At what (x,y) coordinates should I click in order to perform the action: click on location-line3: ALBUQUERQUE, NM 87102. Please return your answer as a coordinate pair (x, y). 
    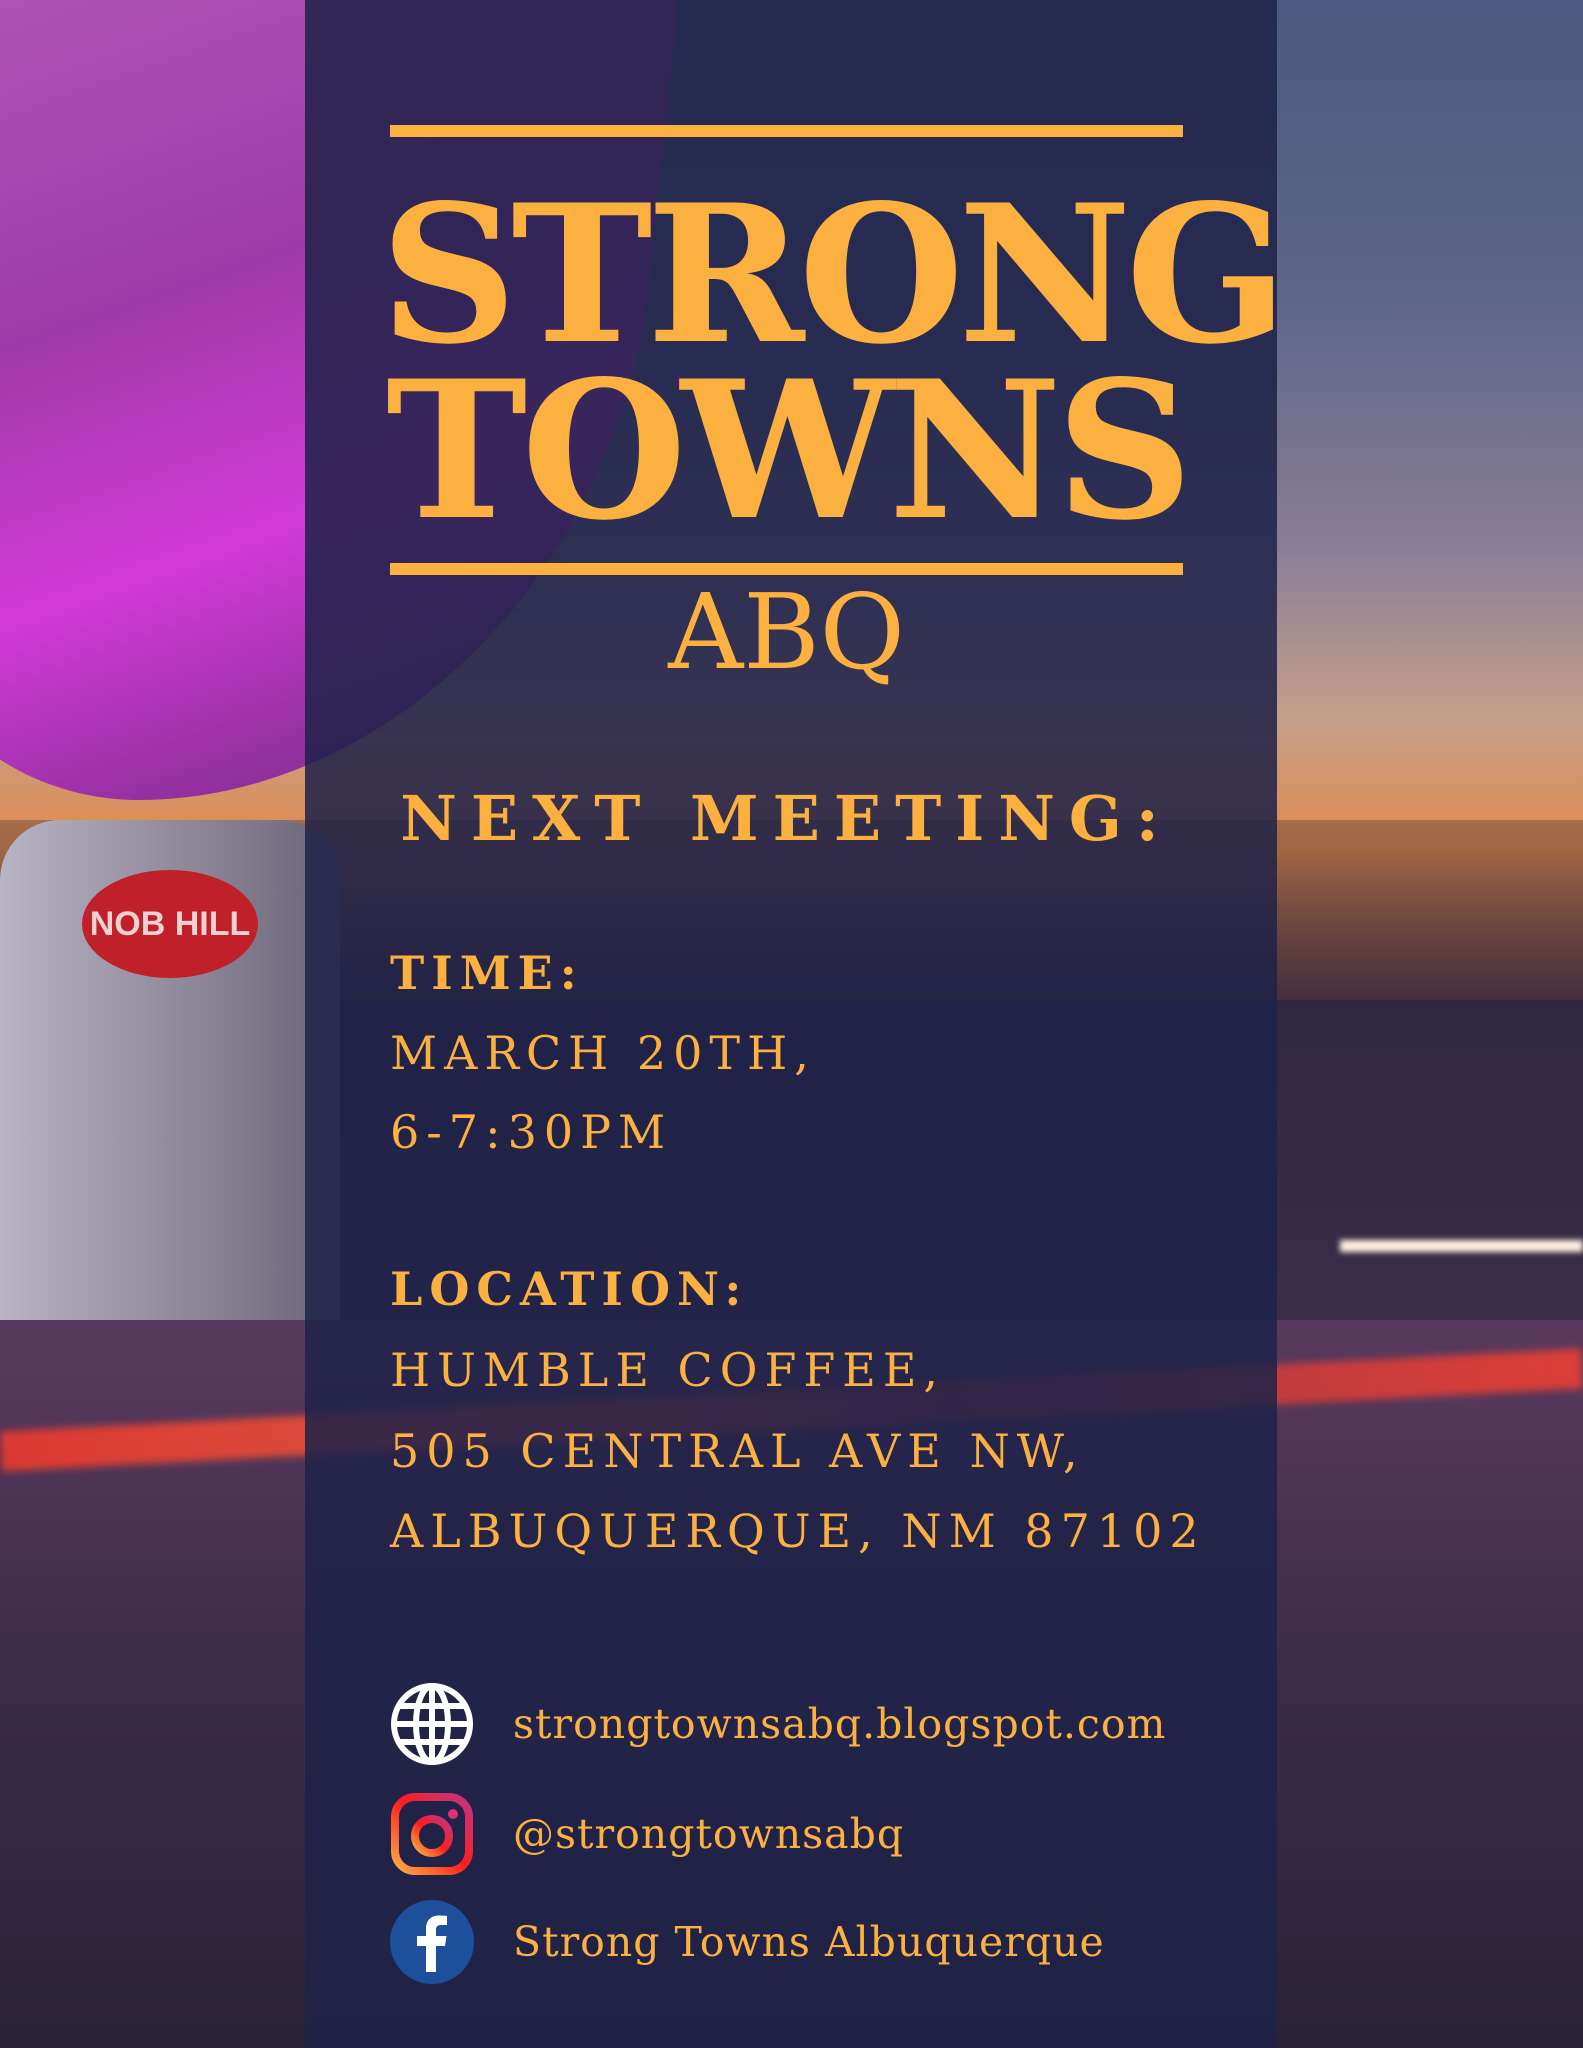
    Looking at the image, I should click on (798, 1531).